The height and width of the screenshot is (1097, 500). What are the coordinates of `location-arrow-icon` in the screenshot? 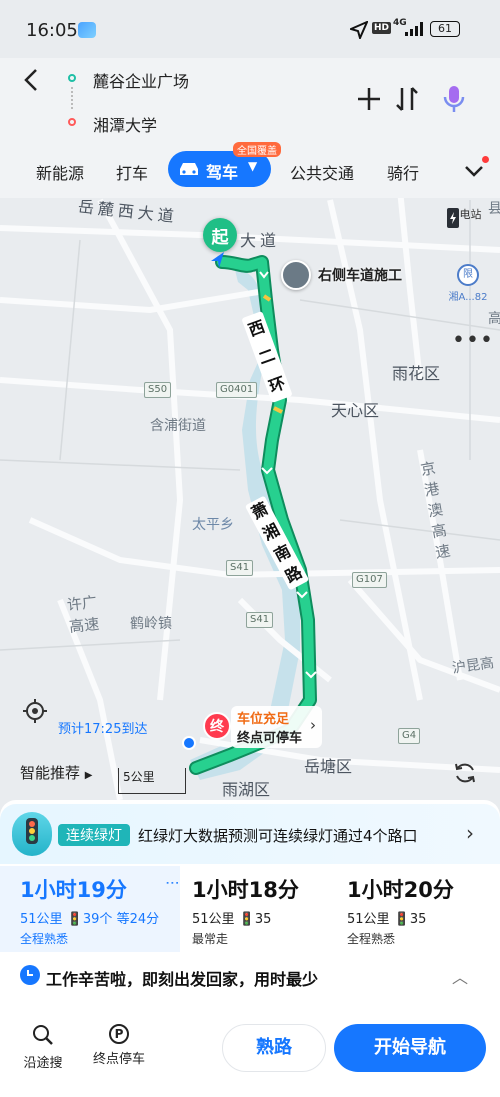 It's located at (359, 30).